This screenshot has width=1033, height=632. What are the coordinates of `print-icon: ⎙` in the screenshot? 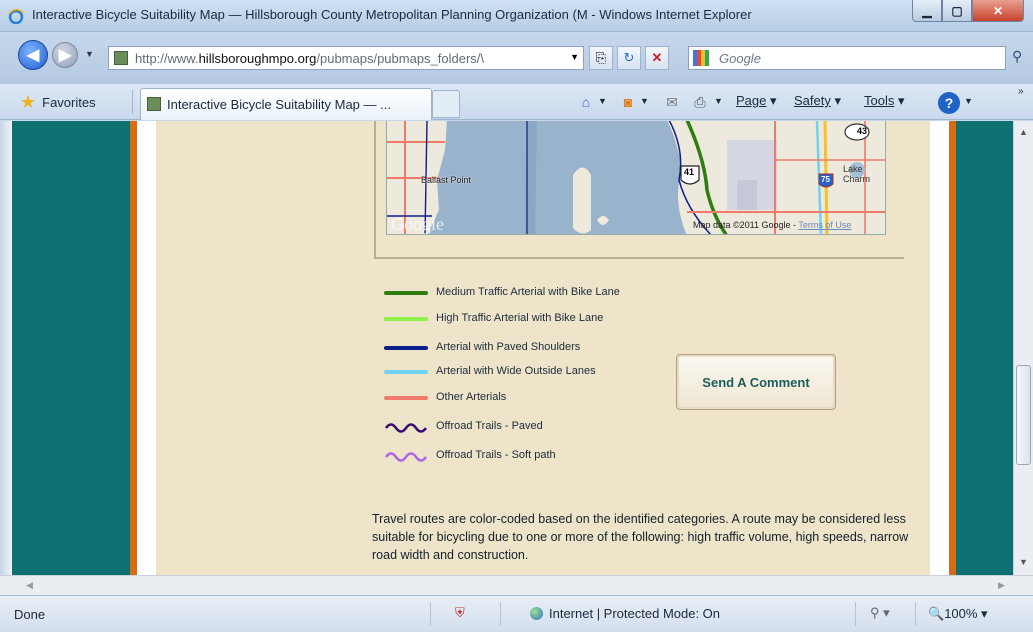 It's located at (700, 102).